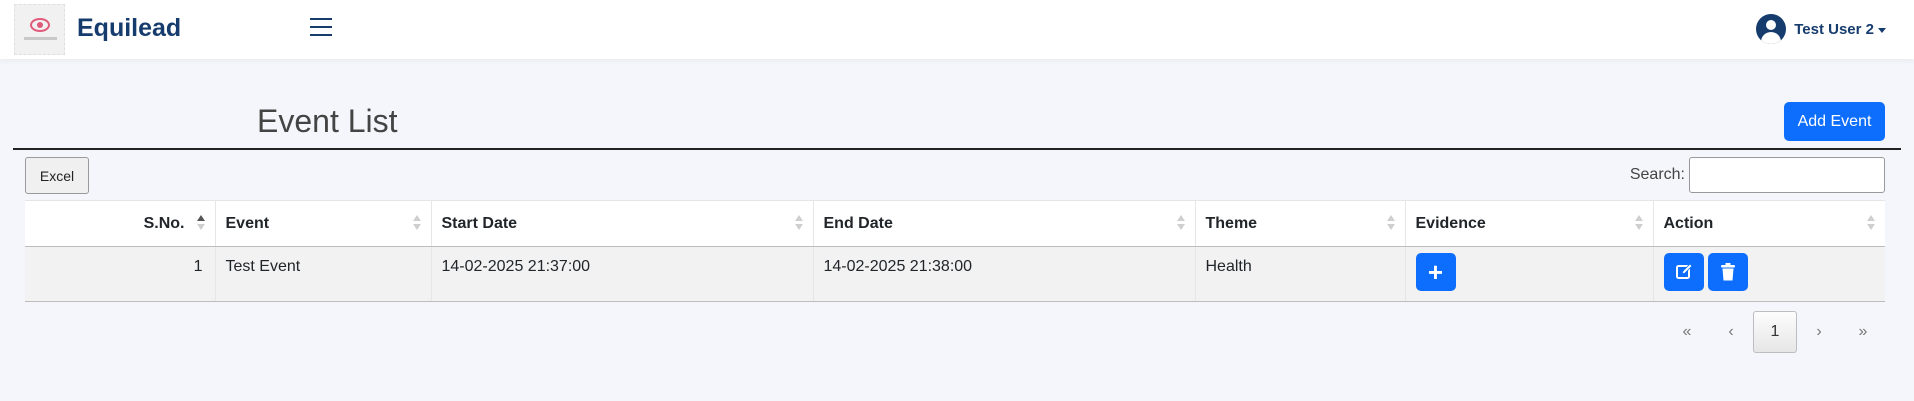  Describe the element at coordinates (621, 223) in the screenshot. I see `column-header-start-date: Start Date` at that location.